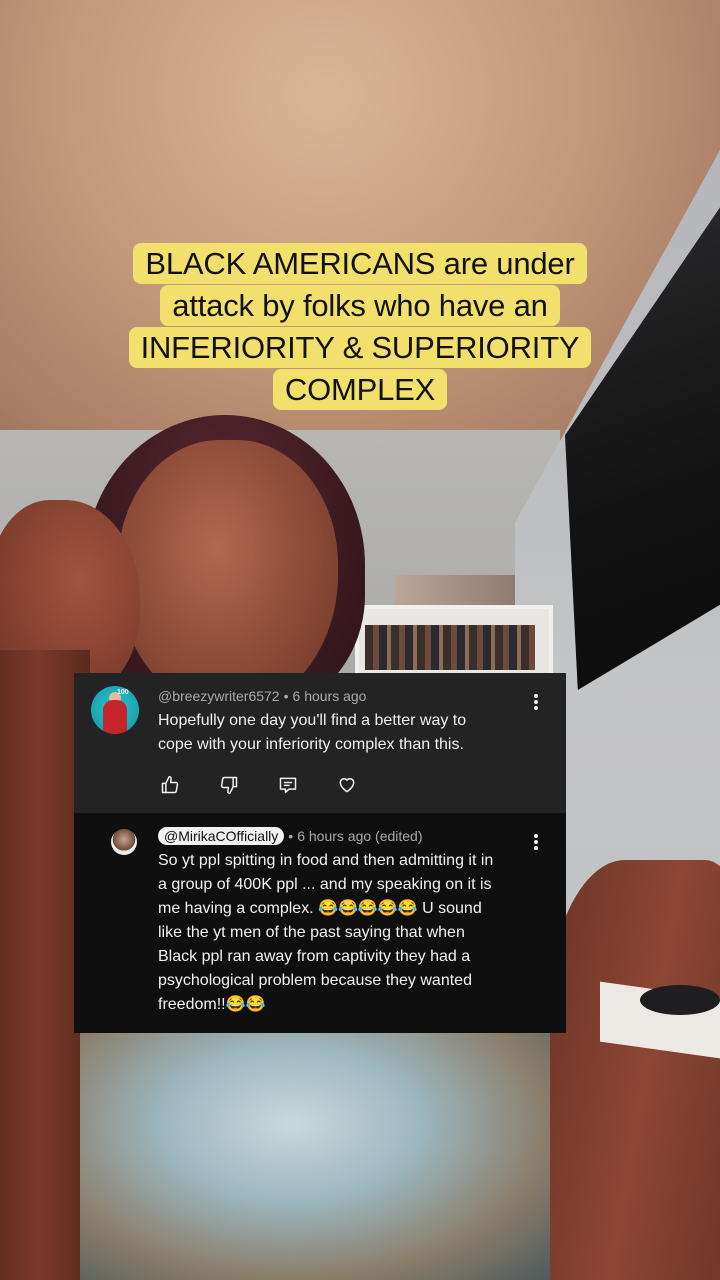 This screenshot has width=720, height=1280. I want to click on dislike-icon, so click(229, 785).